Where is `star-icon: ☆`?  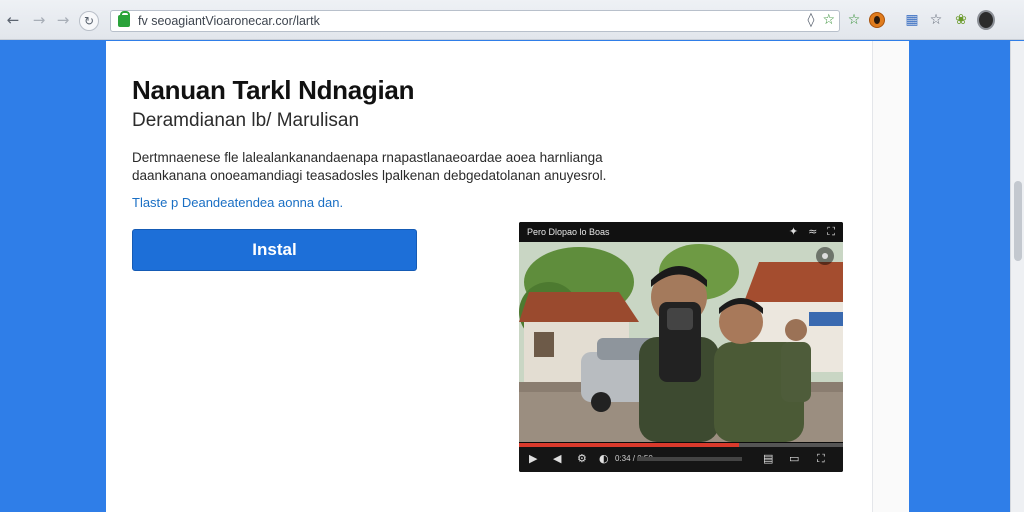 star-icon: ☆ is located at coordinates (828, 20).